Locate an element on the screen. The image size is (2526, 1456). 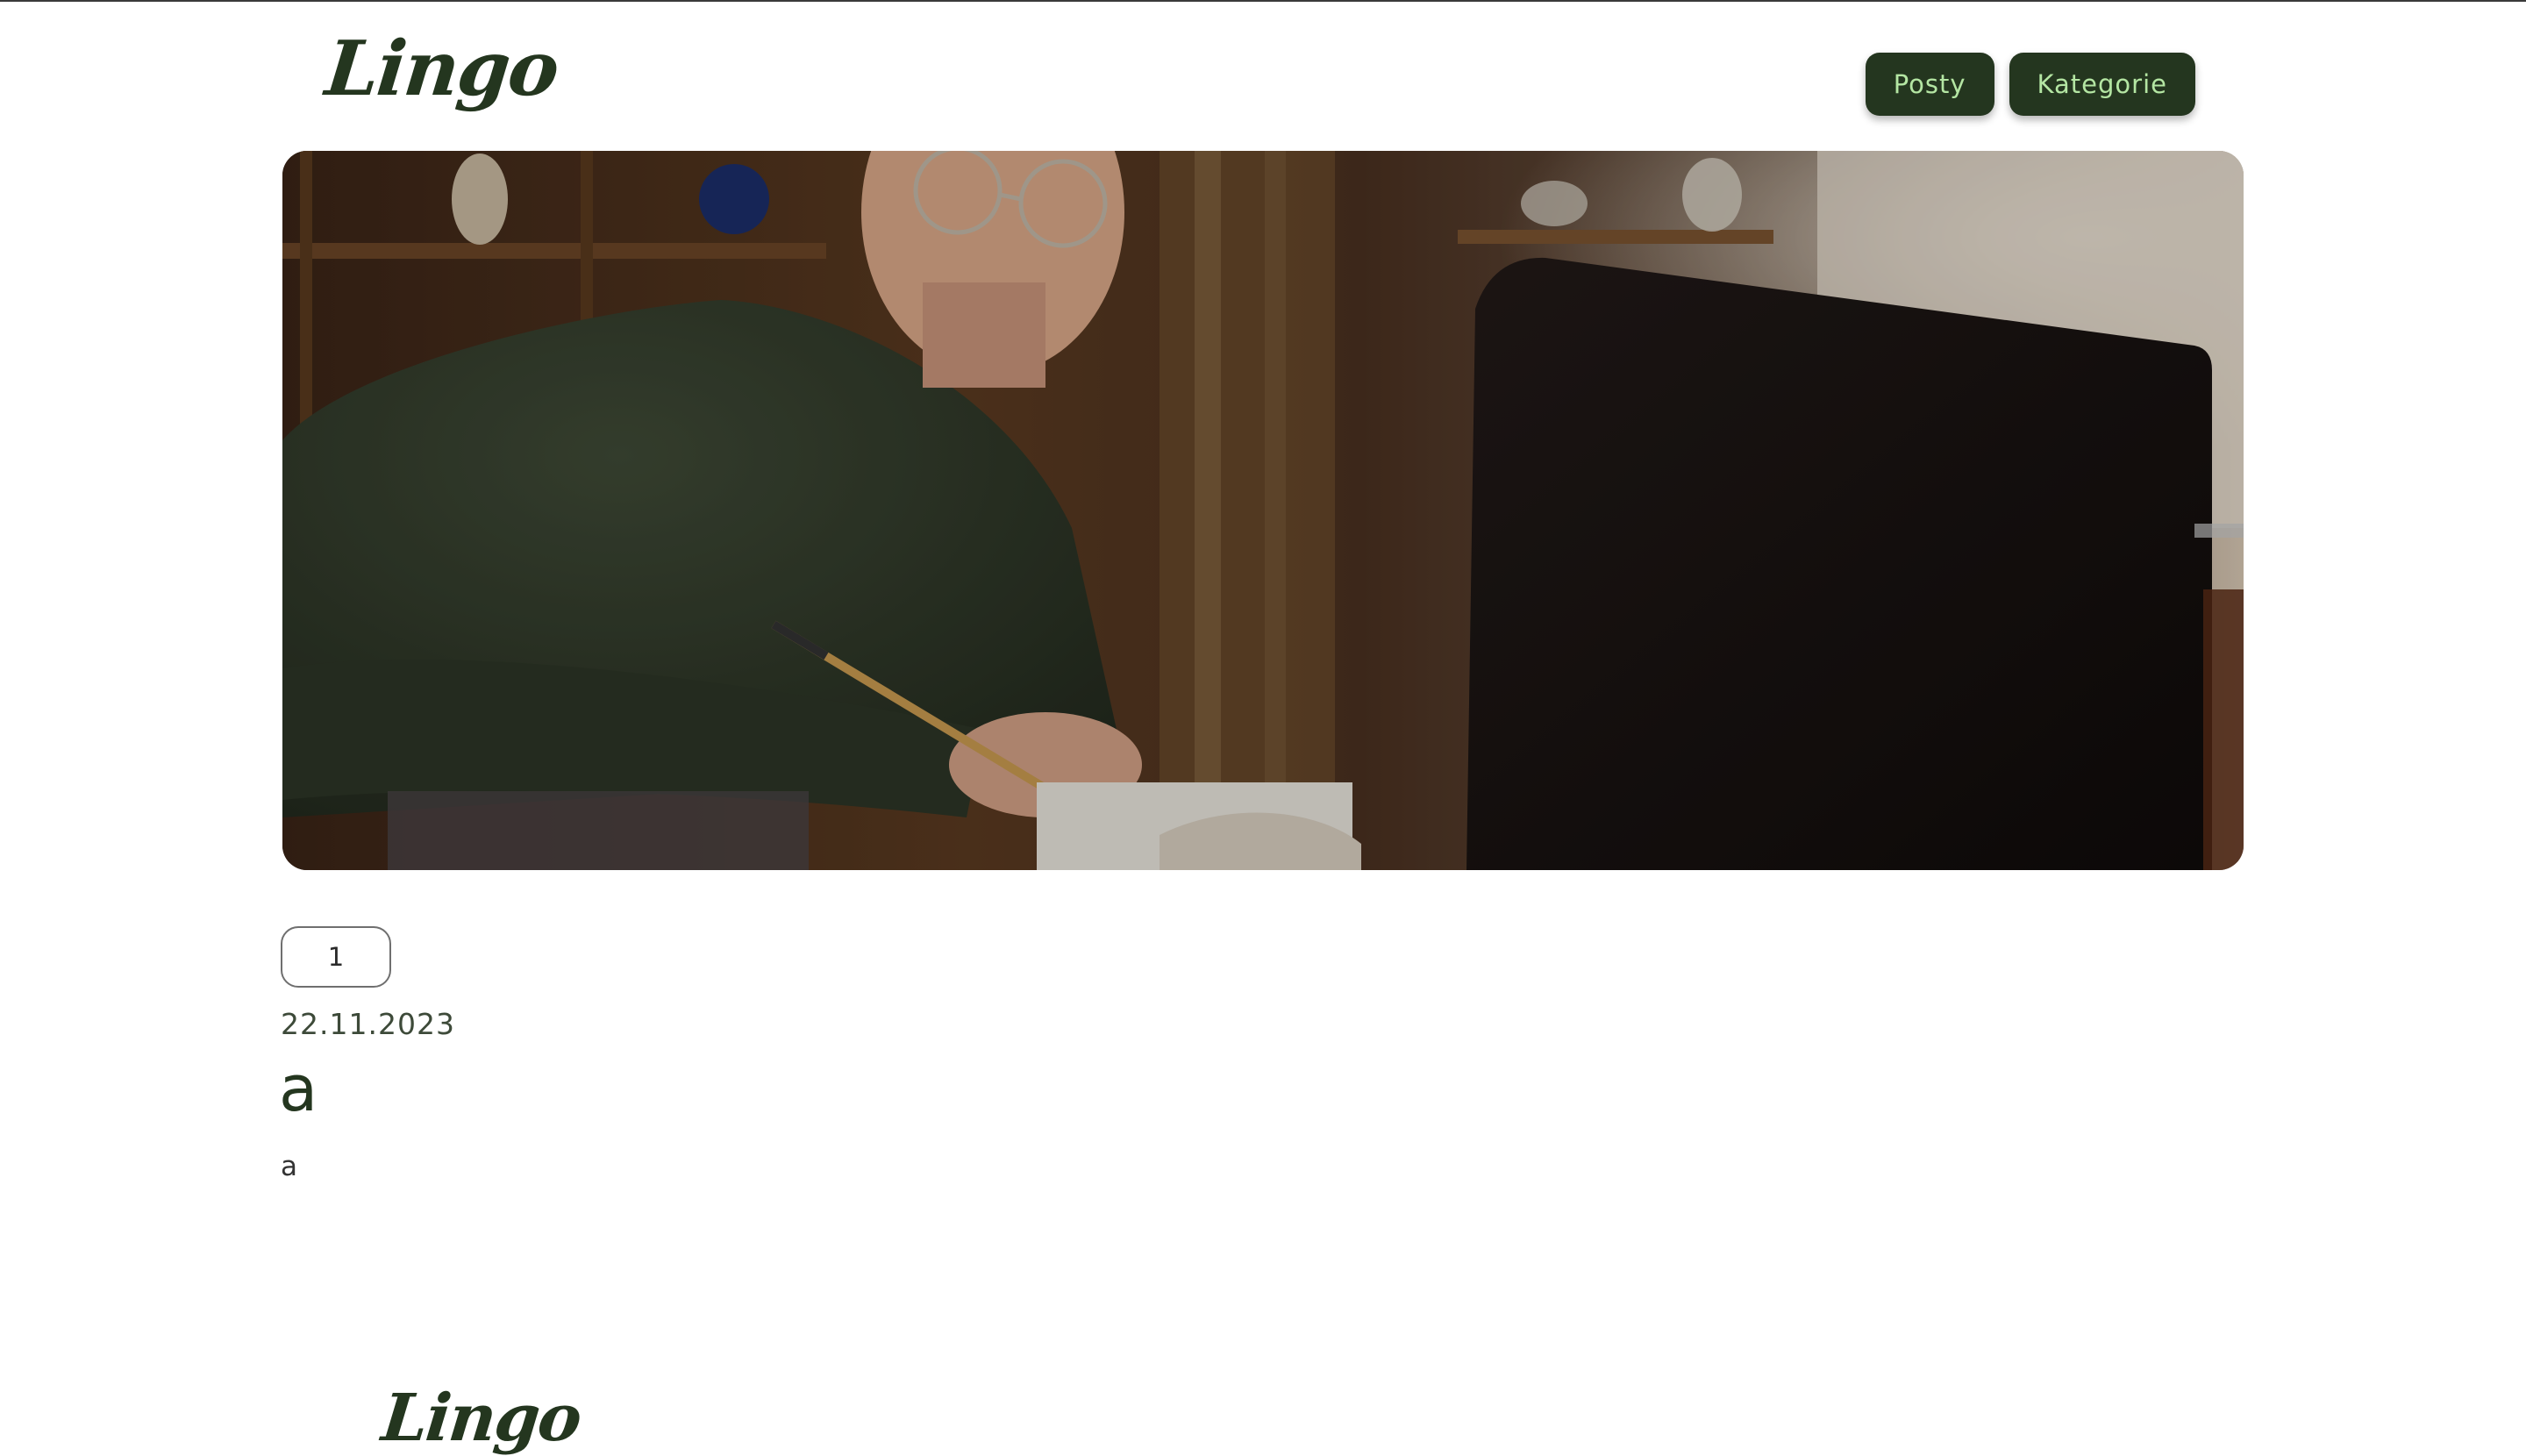
nav-posty-button: Posty is located at coordinates (1929, 84).